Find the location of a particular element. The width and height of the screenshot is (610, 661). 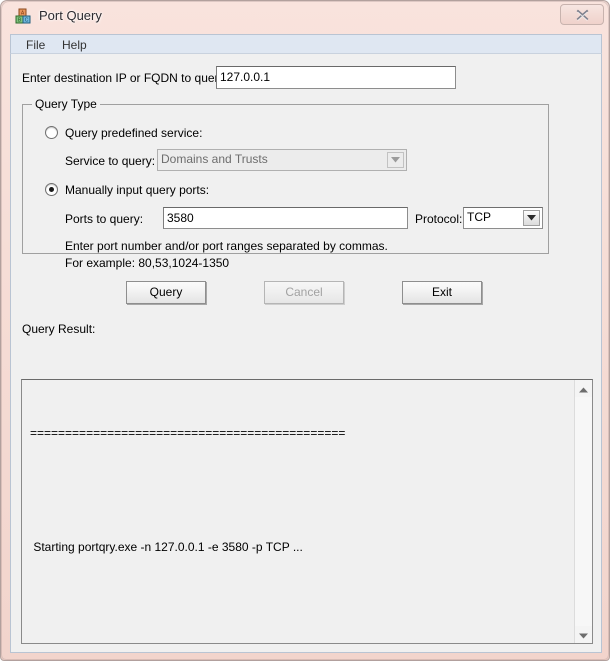

destination-input: 127.0.0.1 is located at coordinates (336, 77).